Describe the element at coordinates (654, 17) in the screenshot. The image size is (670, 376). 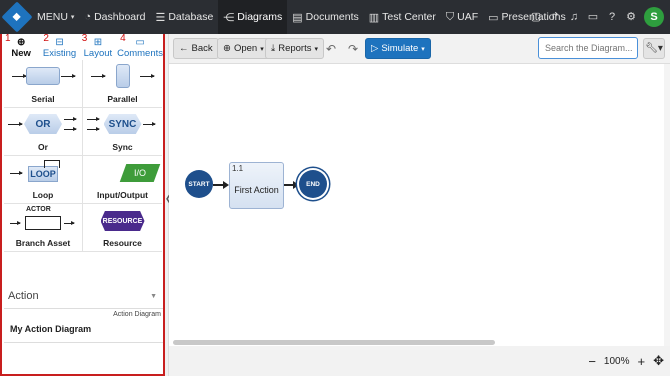
I see `avatar: S` at that location.